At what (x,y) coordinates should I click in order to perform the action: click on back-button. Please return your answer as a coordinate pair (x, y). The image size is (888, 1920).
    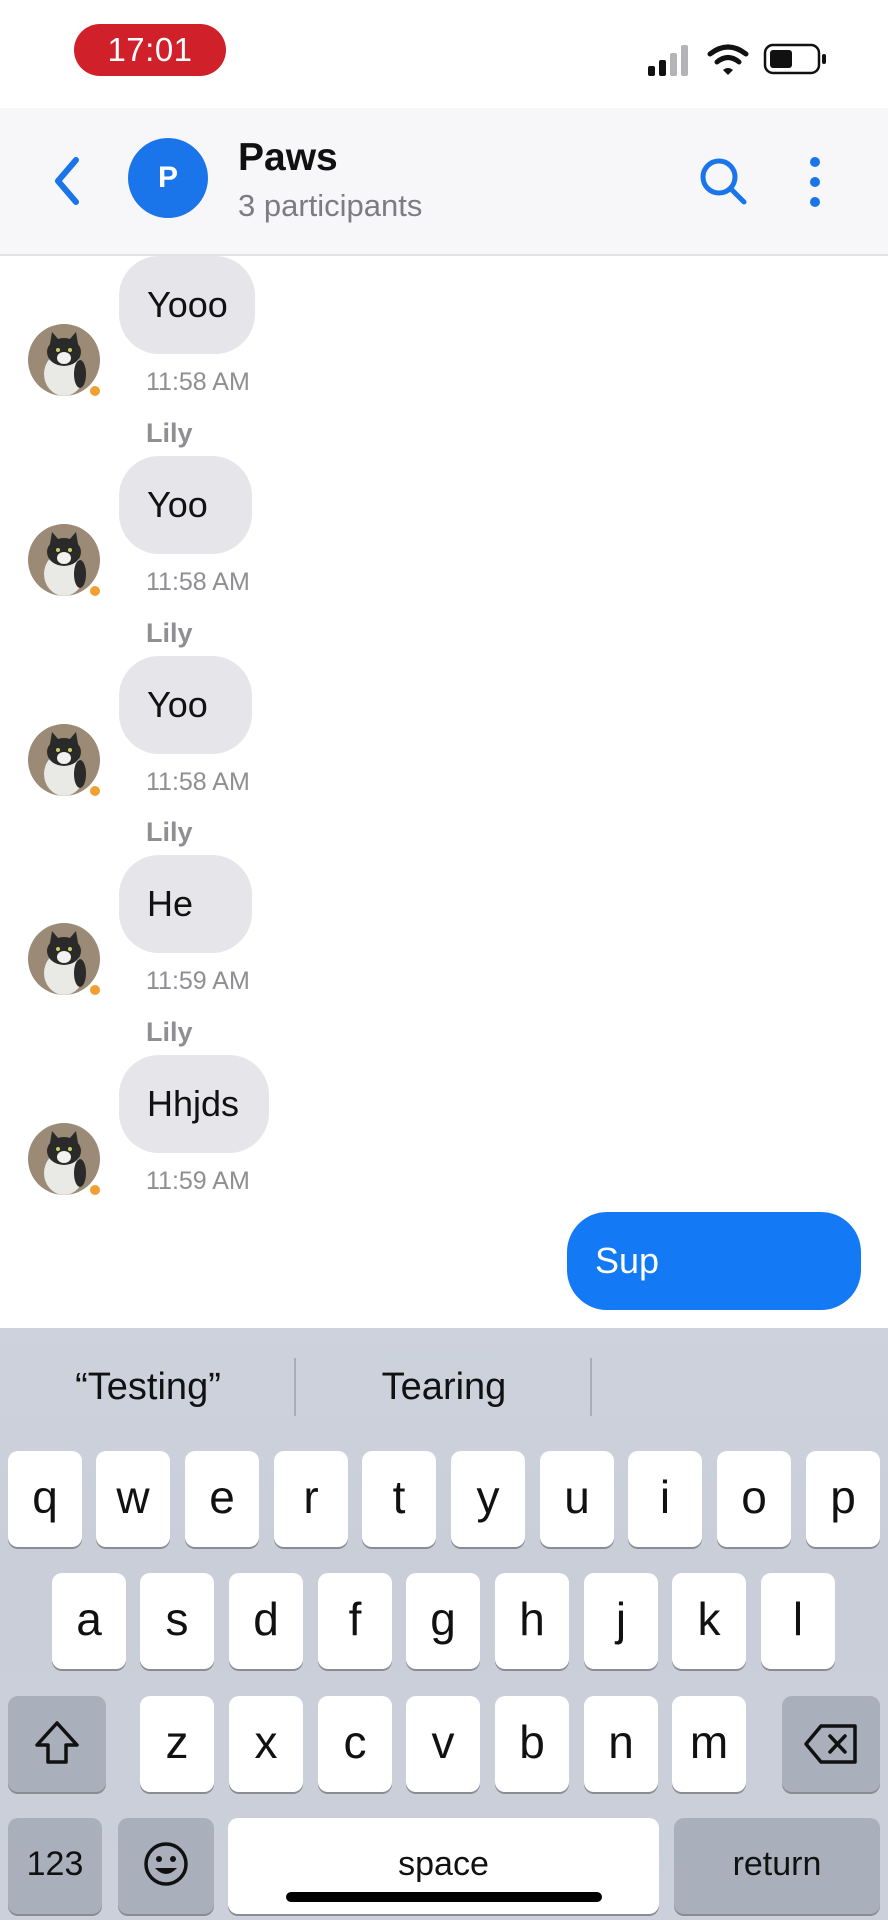
    Looking at the image, I should click on (69, 181).